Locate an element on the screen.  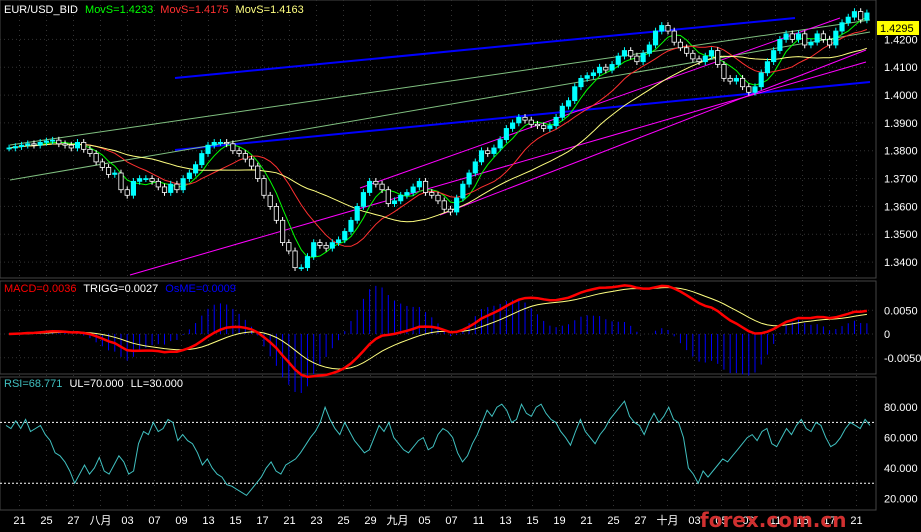
time-tick-label: 27 is located at coordinates (640, 521).